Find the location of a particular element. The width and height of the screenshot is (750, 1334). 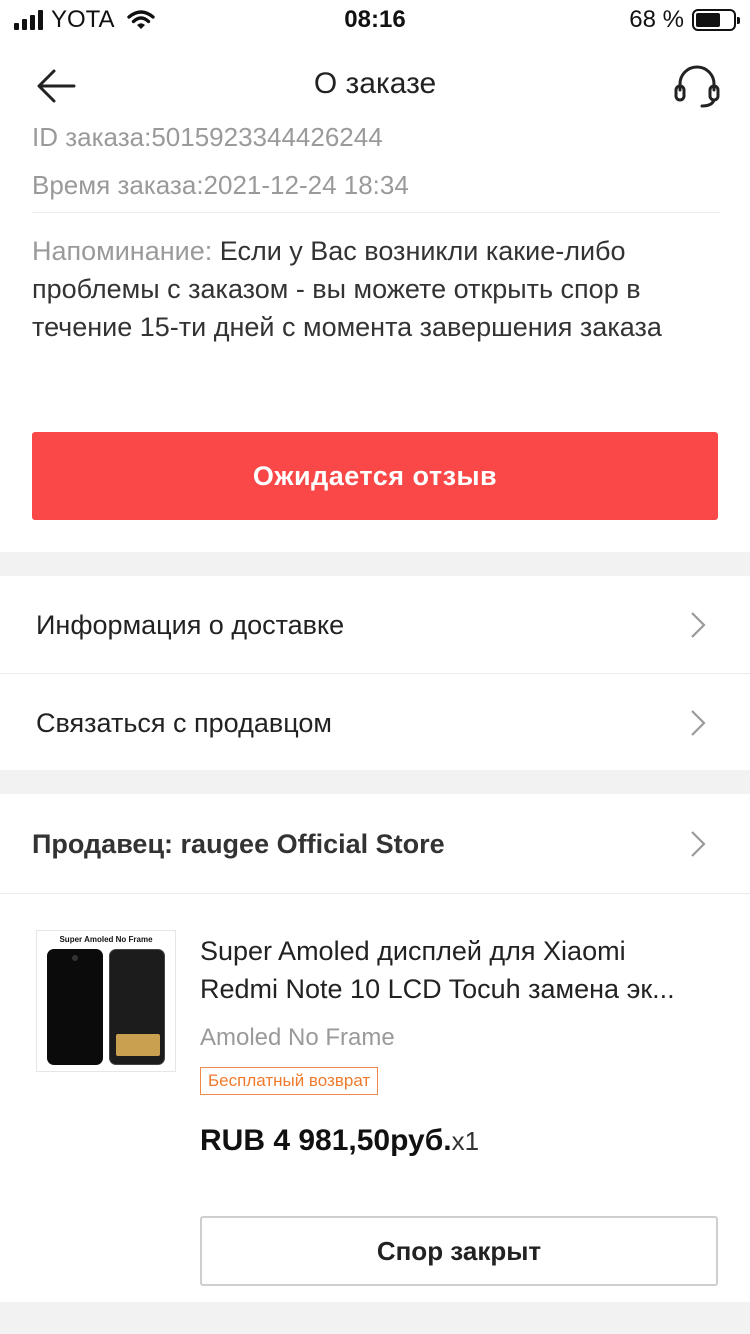

dispute-closed-button: Спор закрыт is located at coordinates (459, 1251).